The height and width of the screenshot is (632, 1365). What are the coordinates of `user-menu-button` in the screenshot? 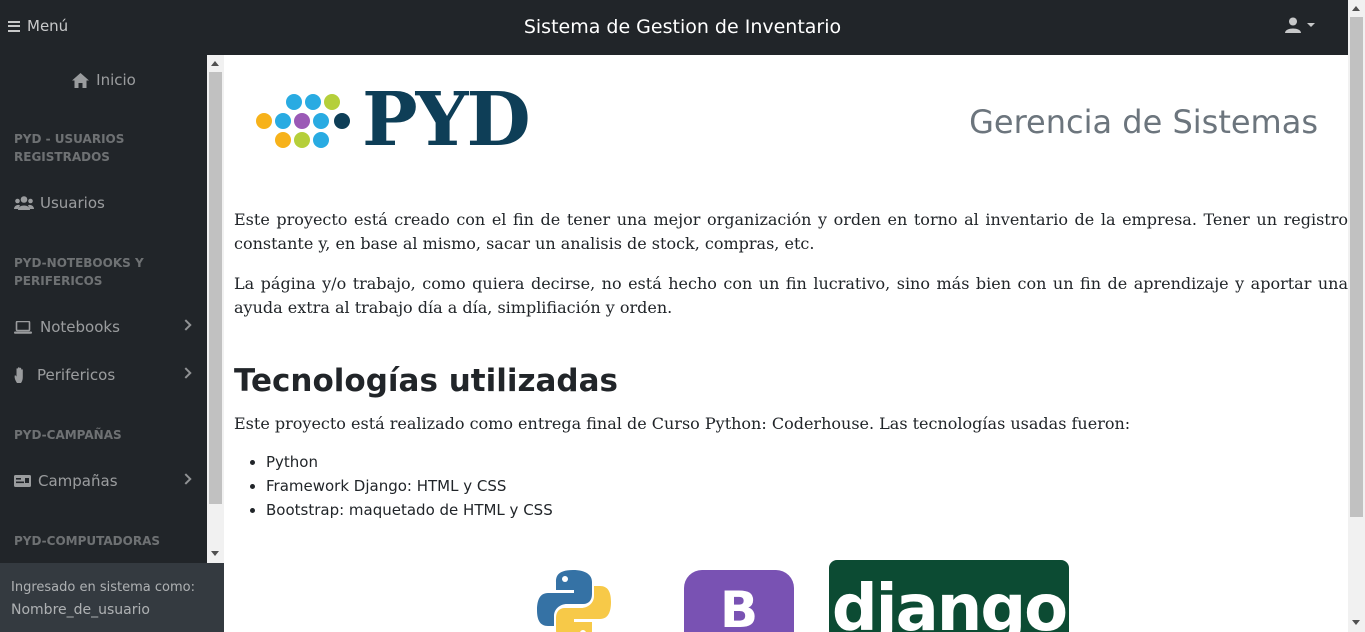 It's located at (1300, 25).